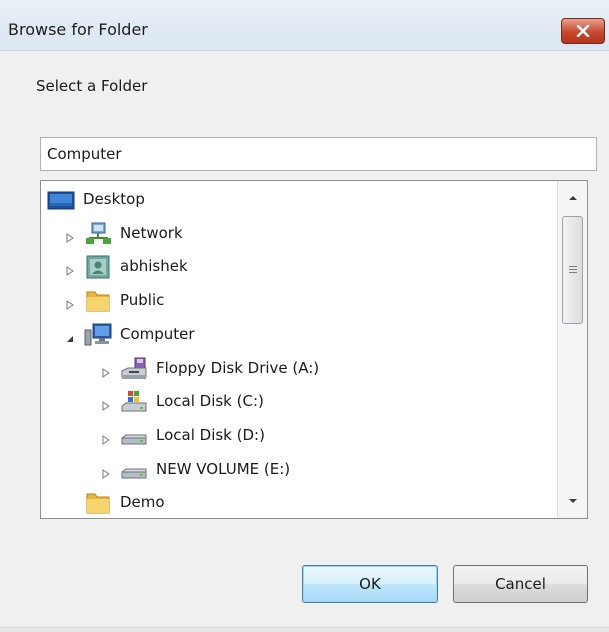 The image size is (609, 632). Describe the element at coordinates (318, 154) in the screenshot. I see `folder-path-input` at that location.